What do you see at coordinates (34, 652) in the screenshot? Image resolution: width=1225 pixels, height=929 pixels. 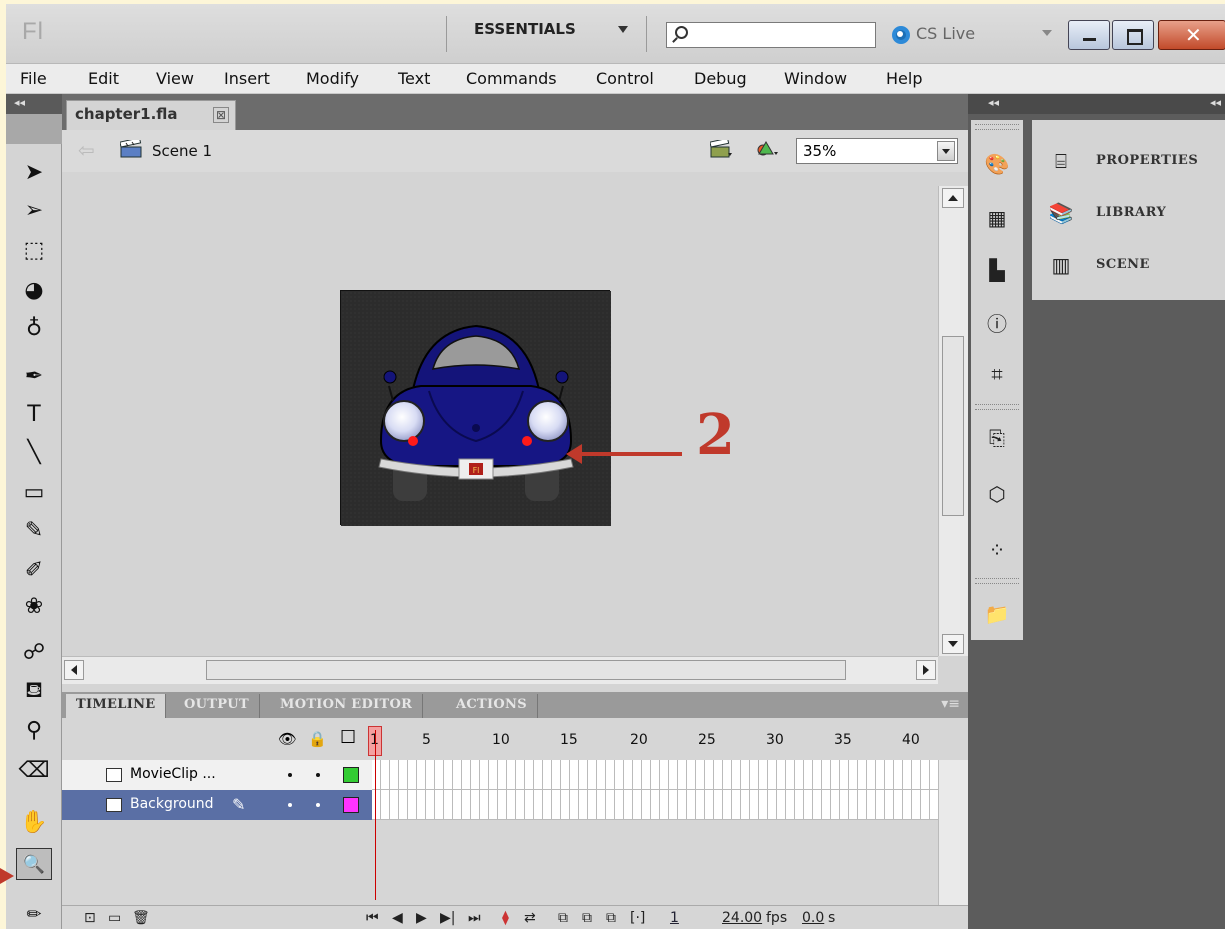 I see `bone-tool-icon: ☍` at bounding box center [34, 652].